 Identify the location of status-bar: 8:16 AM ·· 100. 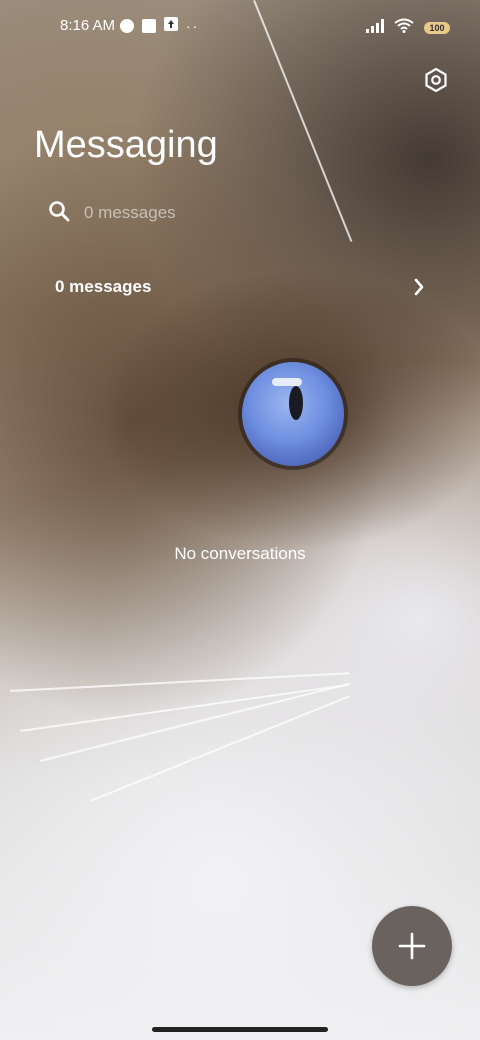
(240, 28).